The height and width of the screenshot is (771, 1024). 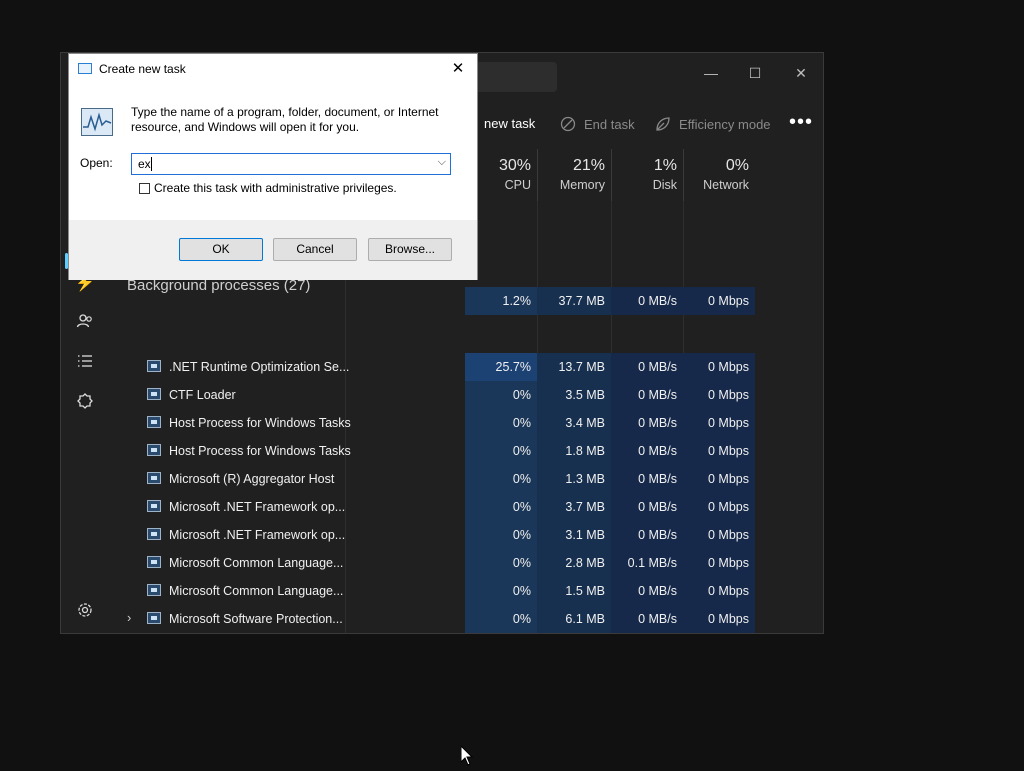 What do you see at coordinates (568, 124) in the screenshot?
I see `end-task-icon` at bounding box center [568, 124].